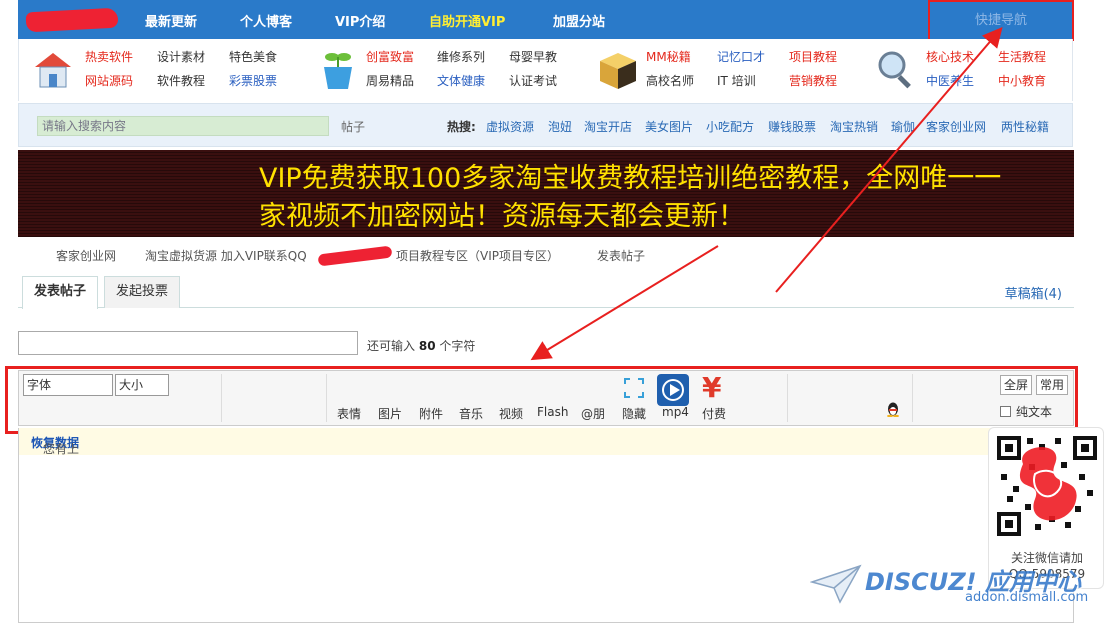  Describe the element at coordinates (950, 56) in the screenshot. I see `cat-core-tech: 核心技术` at that location.